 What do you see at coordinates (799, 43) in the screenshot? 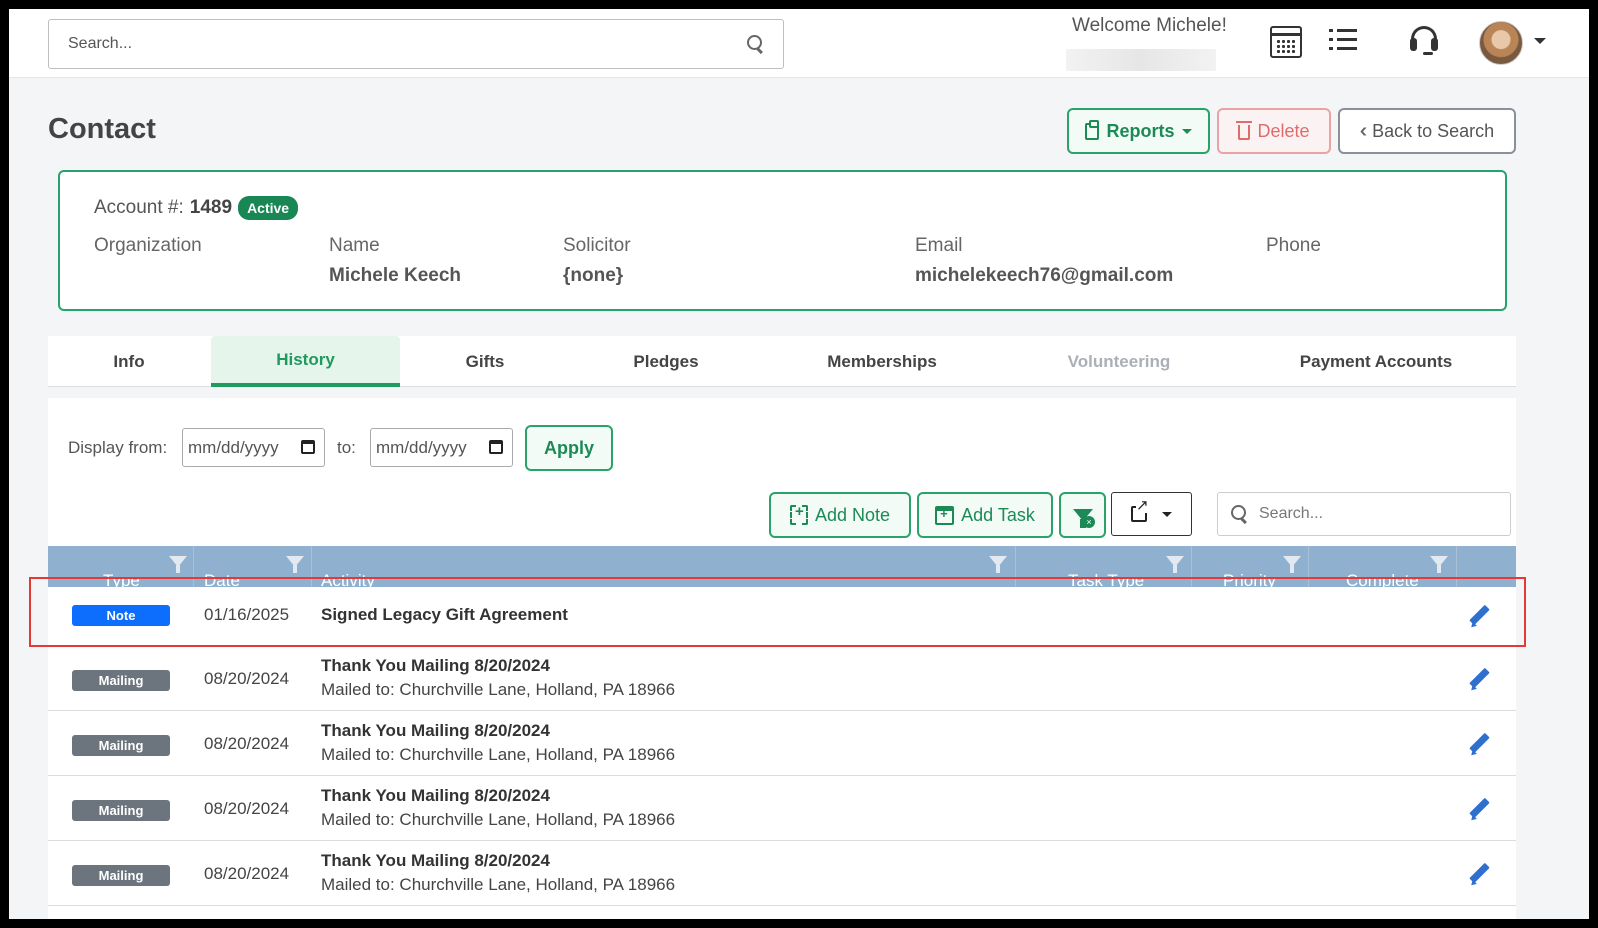
I see `top-bar: Welcome Michele!` at bounding box center [799, 43].